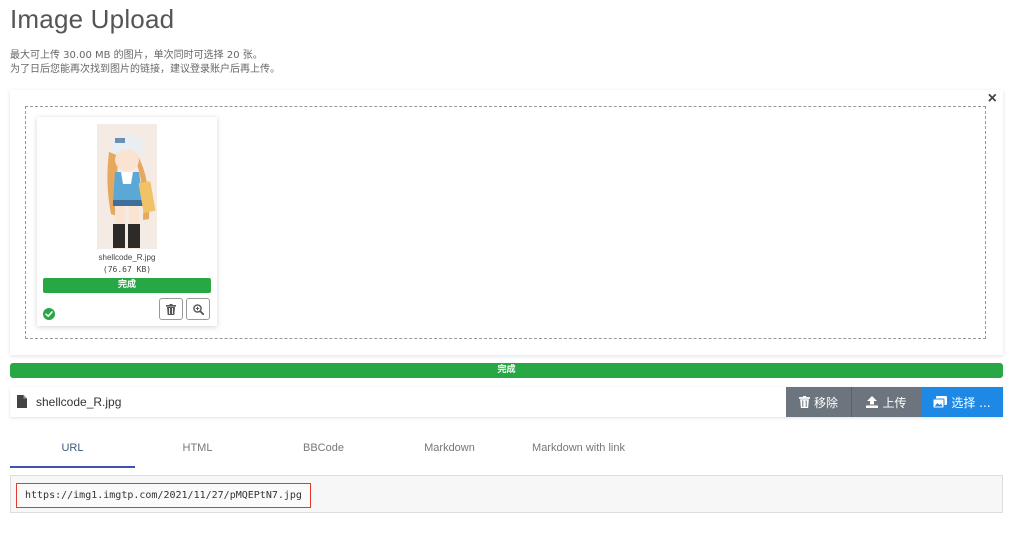  I want to click on overall-progress-bar: 完成, so click(506, 370).